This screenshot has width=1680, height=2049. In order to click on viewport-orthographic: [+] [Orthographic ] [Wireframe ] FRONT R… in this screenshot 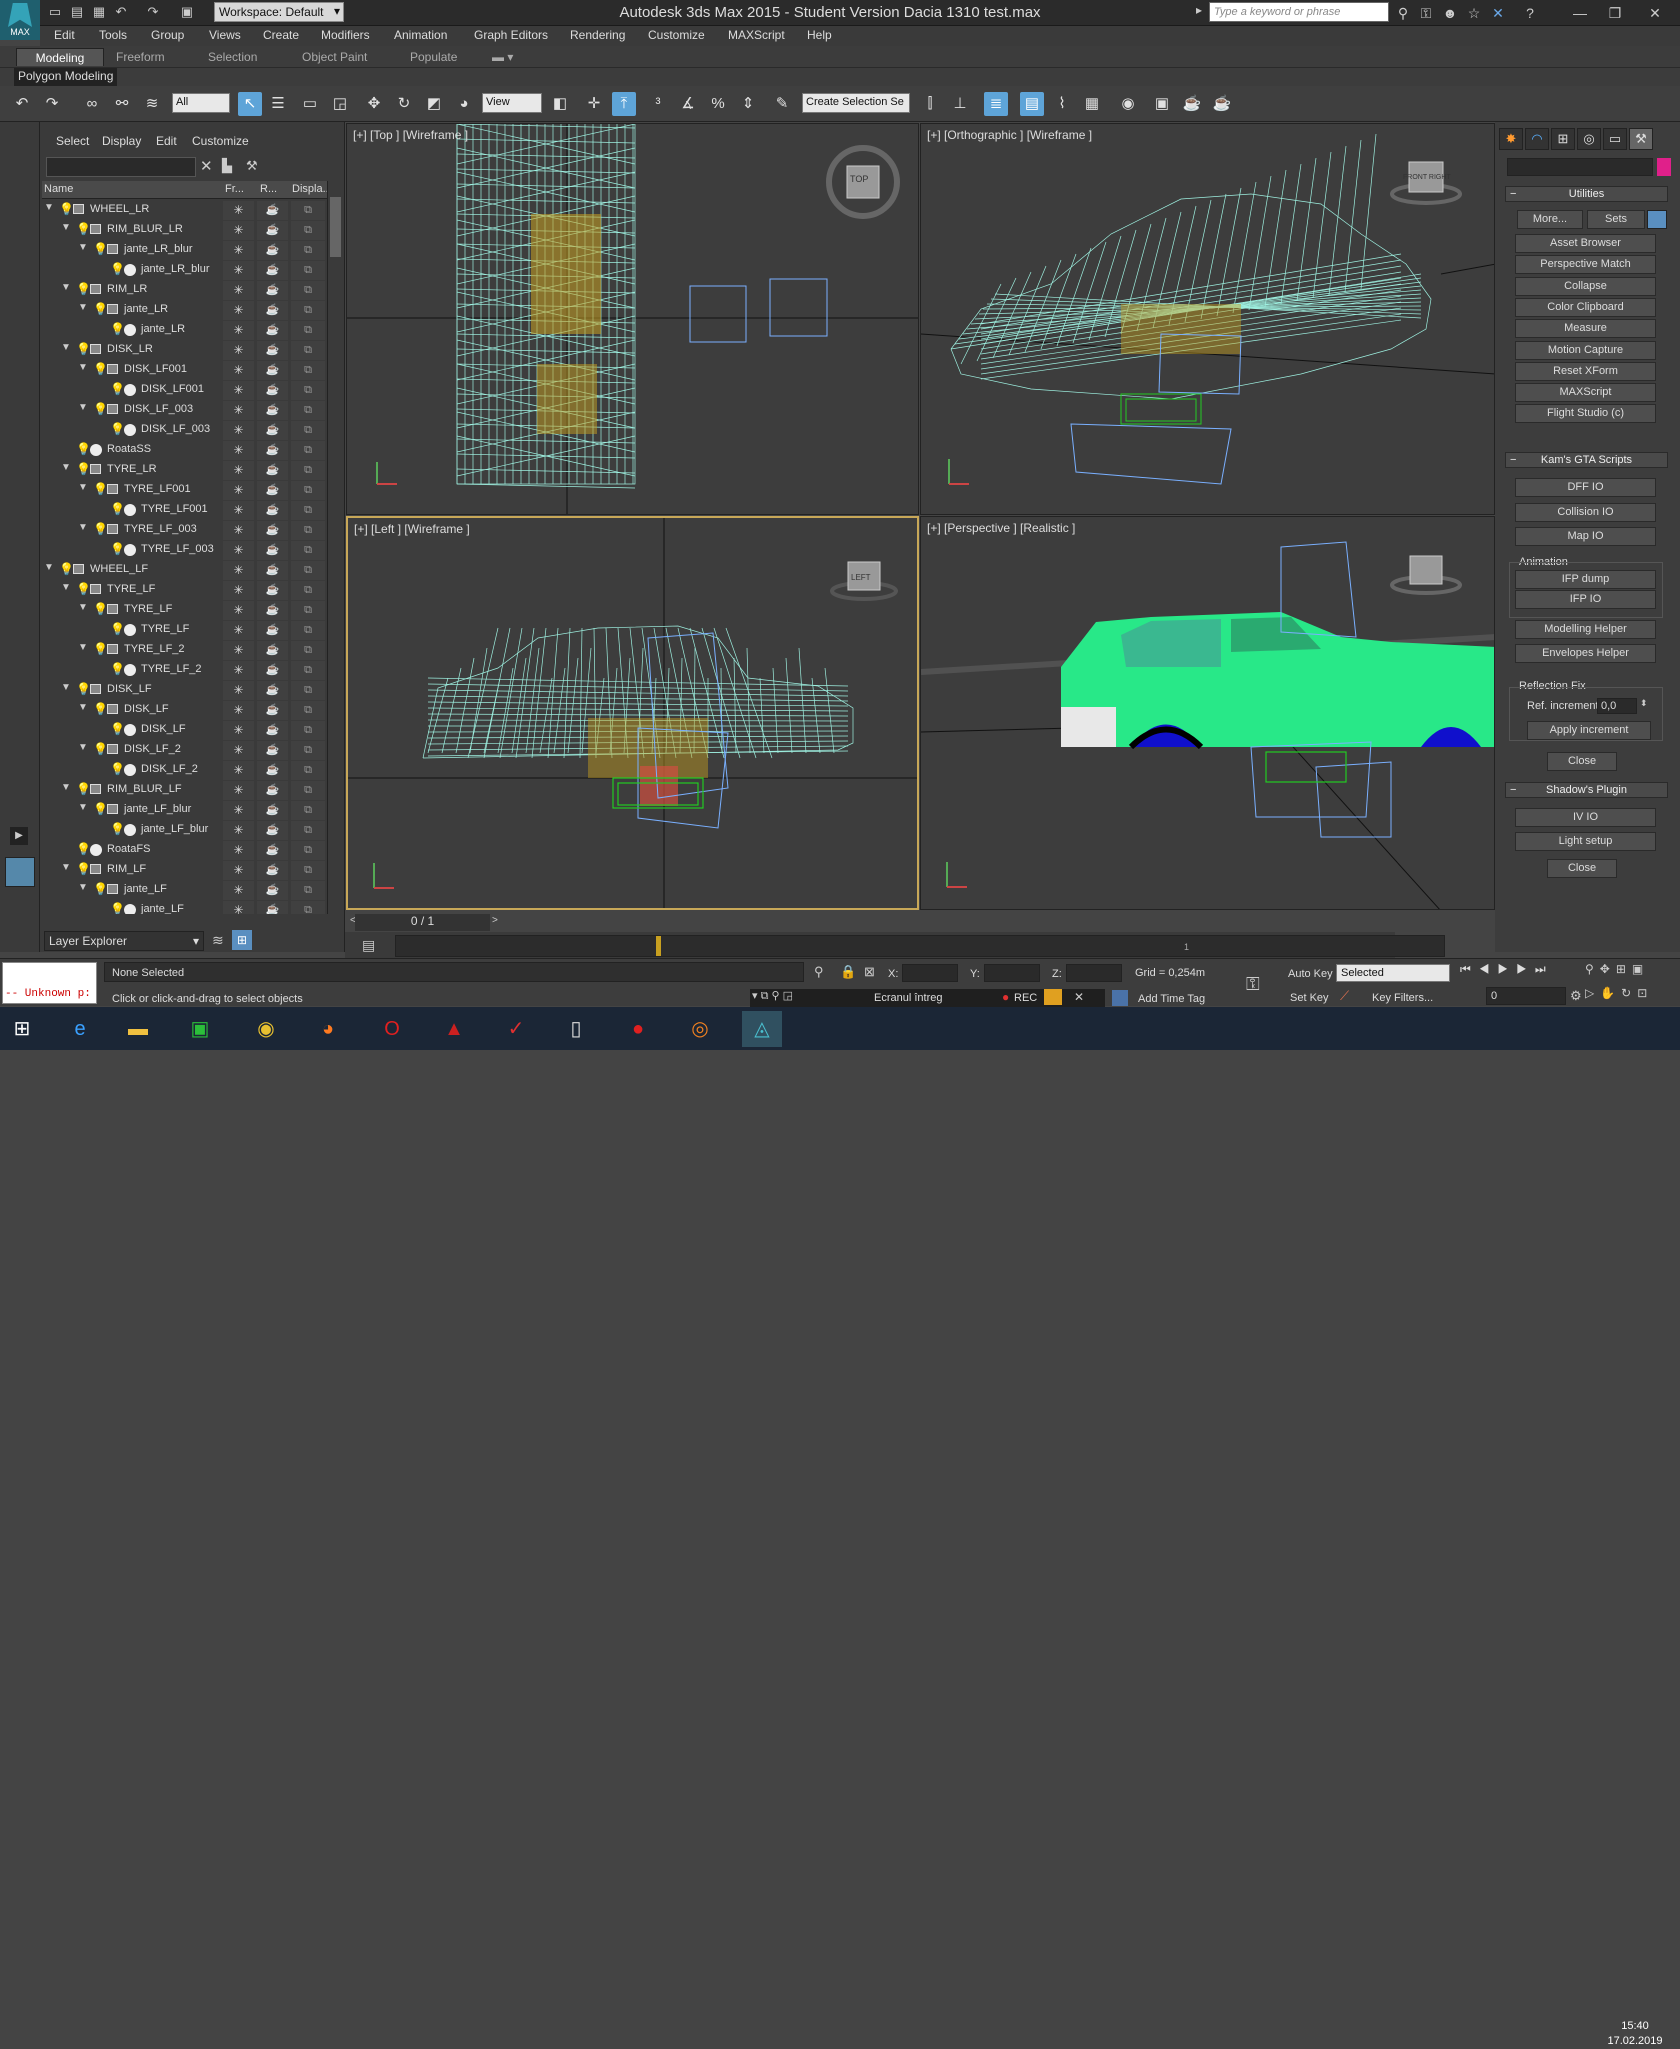, I will do `click(1207, 319)`.